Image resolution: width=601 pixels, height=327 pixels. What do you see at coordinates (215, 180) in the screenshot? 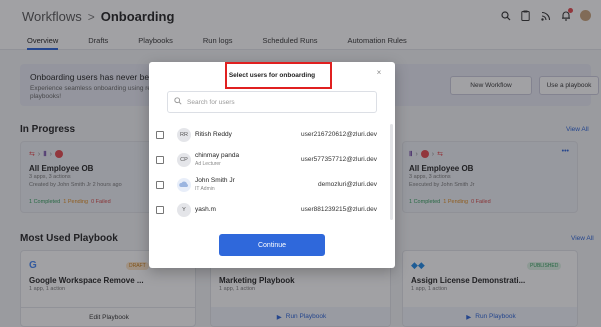
I see `user-name: John Smith Jr` at bounding box center [215, 180].